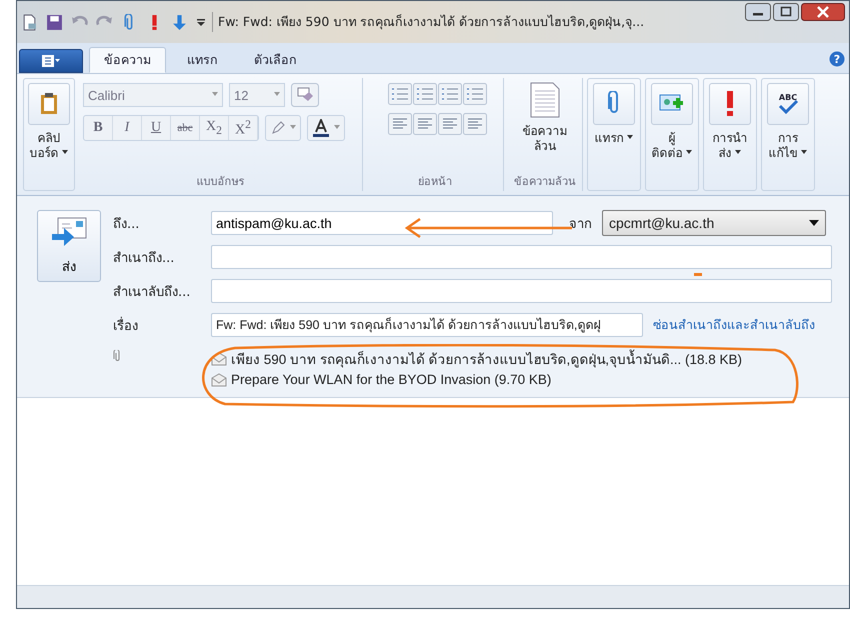 The image size is (850, 617). Describe the element at coordinates (214, 128) in the screenshot. I see `format-button: X$_{2}$` at that location.